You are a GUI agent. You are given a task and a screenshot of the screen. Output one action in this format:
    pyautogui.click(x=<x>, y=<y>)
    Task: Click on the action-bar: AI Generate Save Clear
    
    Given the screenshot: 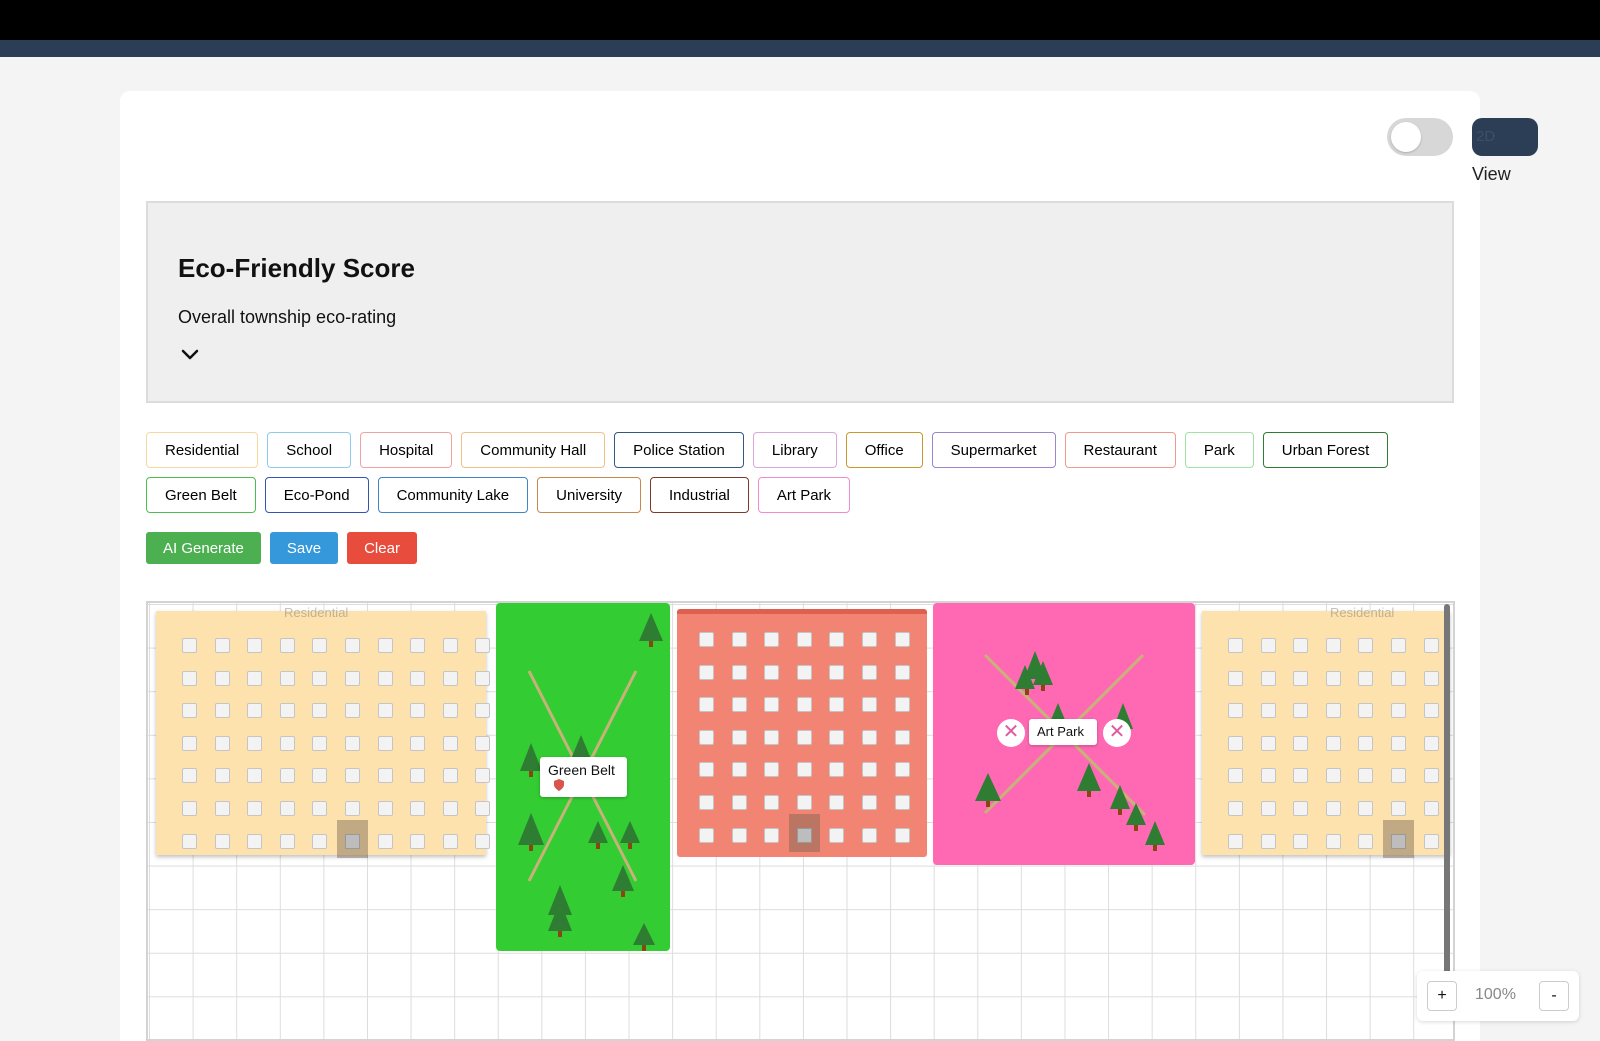 What is the action you would take?
    pyautogui.click(x=281, y=548)
    